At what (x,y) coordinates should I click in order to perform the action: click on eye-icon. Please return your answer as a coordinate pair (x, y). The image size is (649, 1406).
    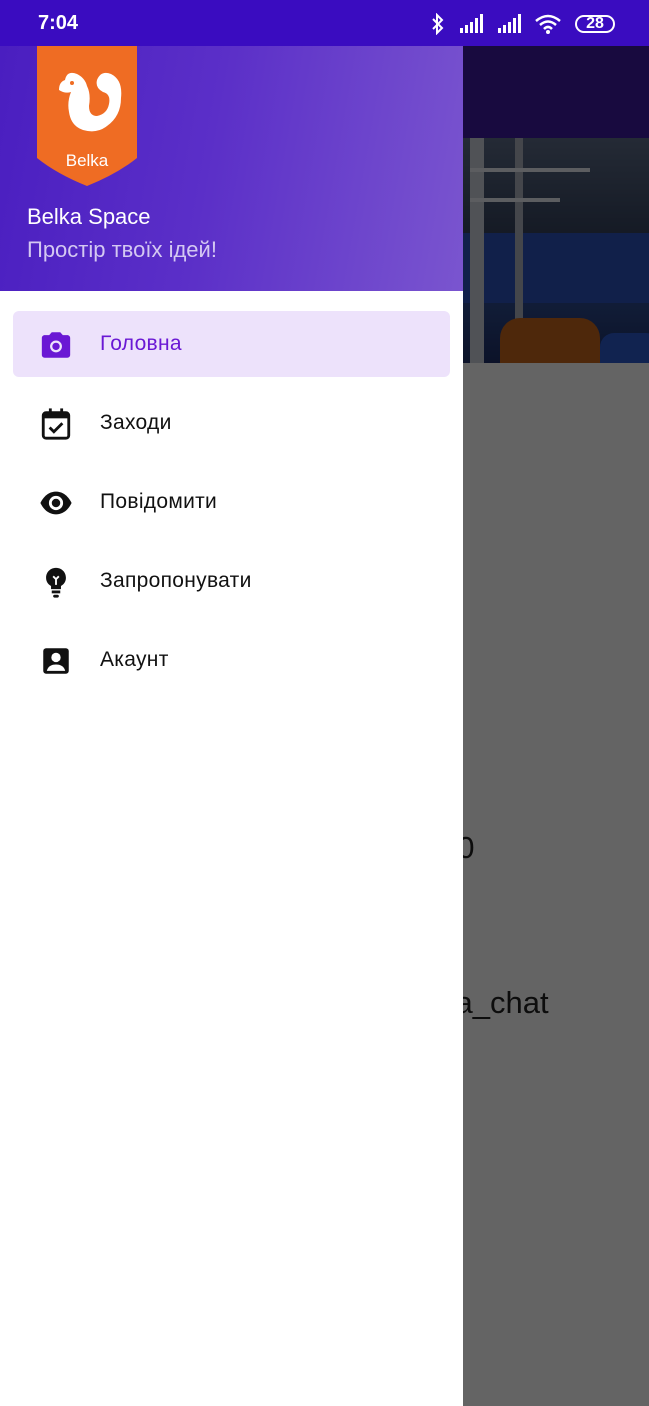
    Looking at the image, I should click on (56, 503).